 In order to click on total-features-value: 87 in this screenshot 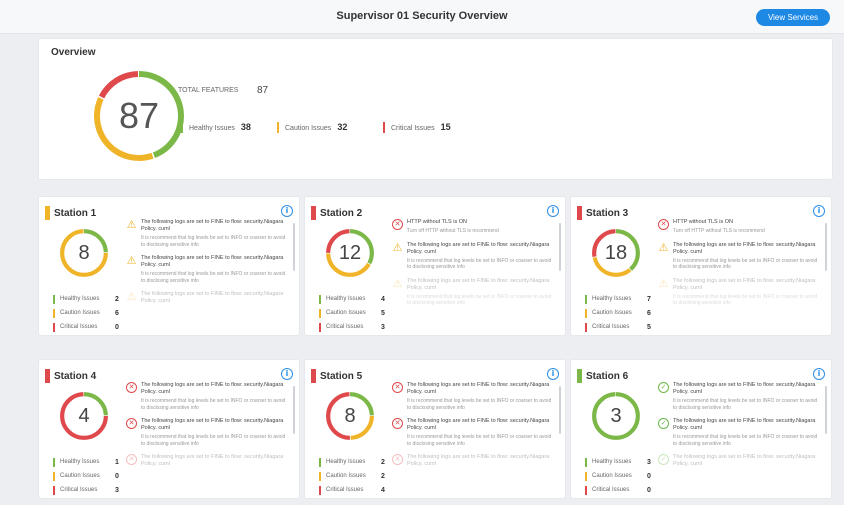, I will do `click(263, 90)`.